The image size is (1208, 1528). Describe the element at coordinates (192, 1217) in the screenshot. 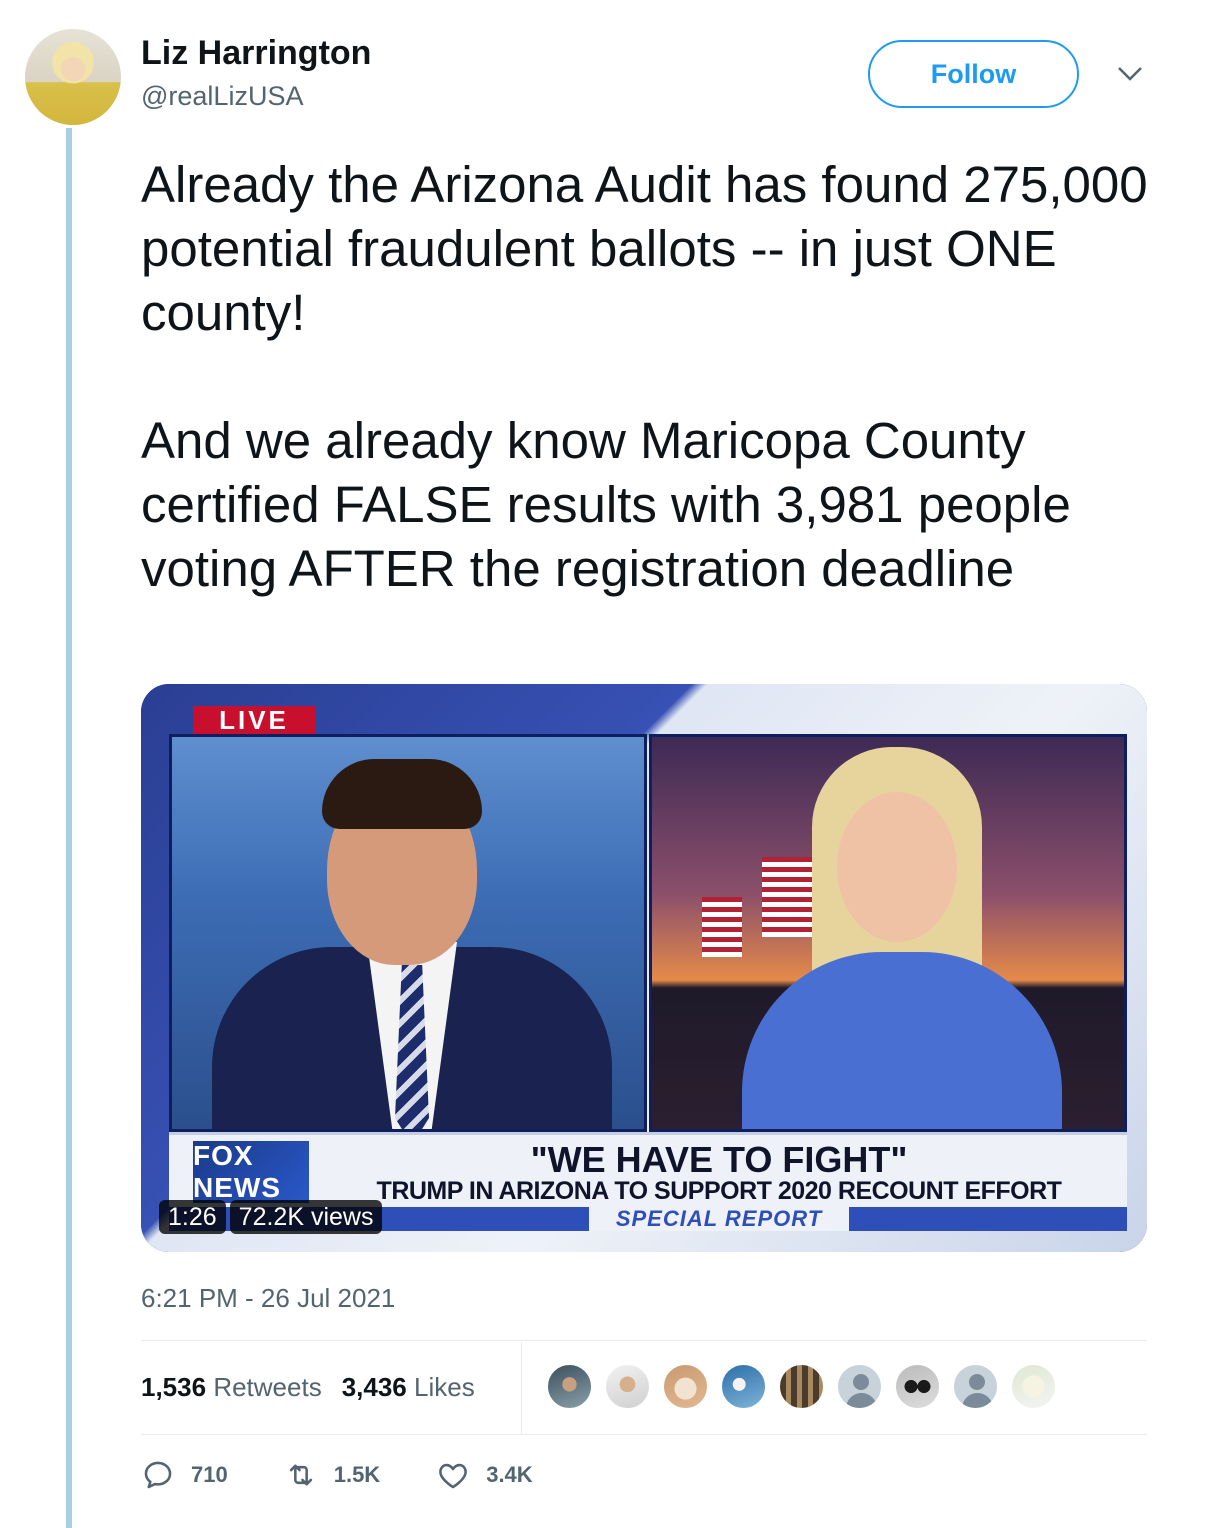

I see `video-duration: 1:26` at that location.